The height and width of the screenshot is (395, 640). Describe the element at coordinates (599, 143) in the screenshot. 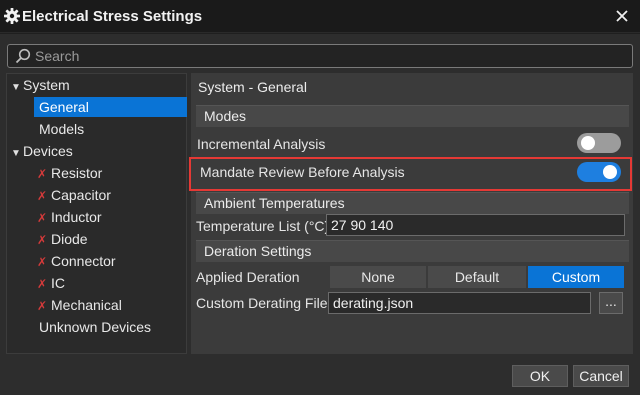

I see `incremental-analysis-toggle` at that location.